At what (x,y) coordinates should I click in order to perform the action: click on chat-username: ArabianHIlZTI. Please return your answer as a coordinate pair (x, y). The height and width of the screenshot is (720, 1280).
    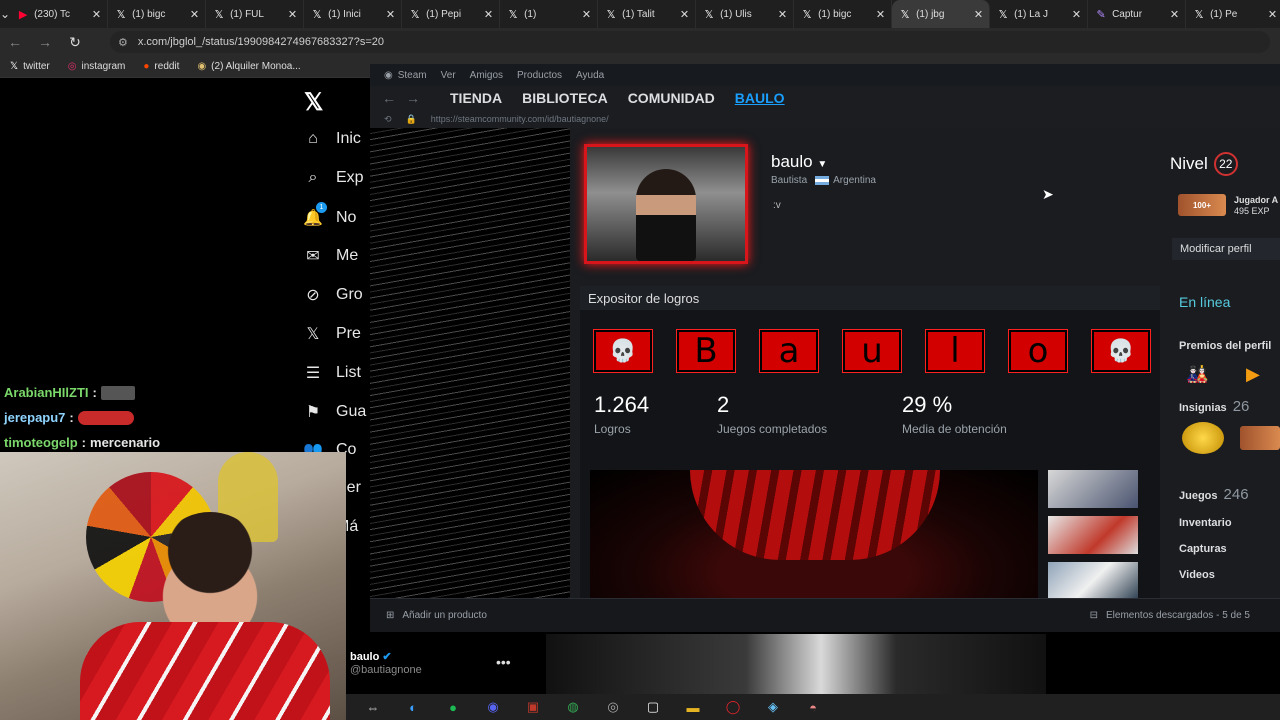
    Looking at the image, I should click on (46, 392).